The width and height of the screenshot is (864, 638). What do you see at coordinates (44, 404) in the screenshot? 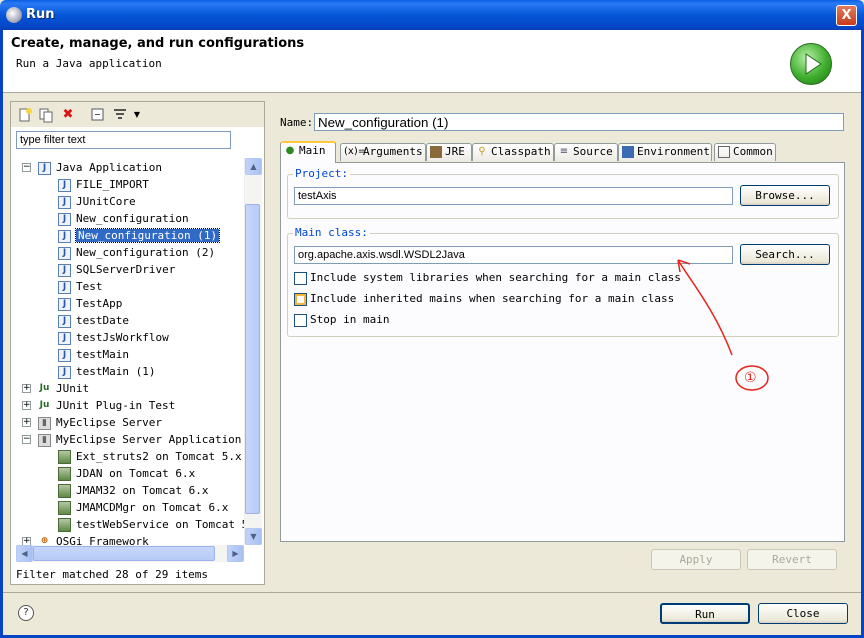
I see `junit-icon: Ju` at bounding box center [44, 404].